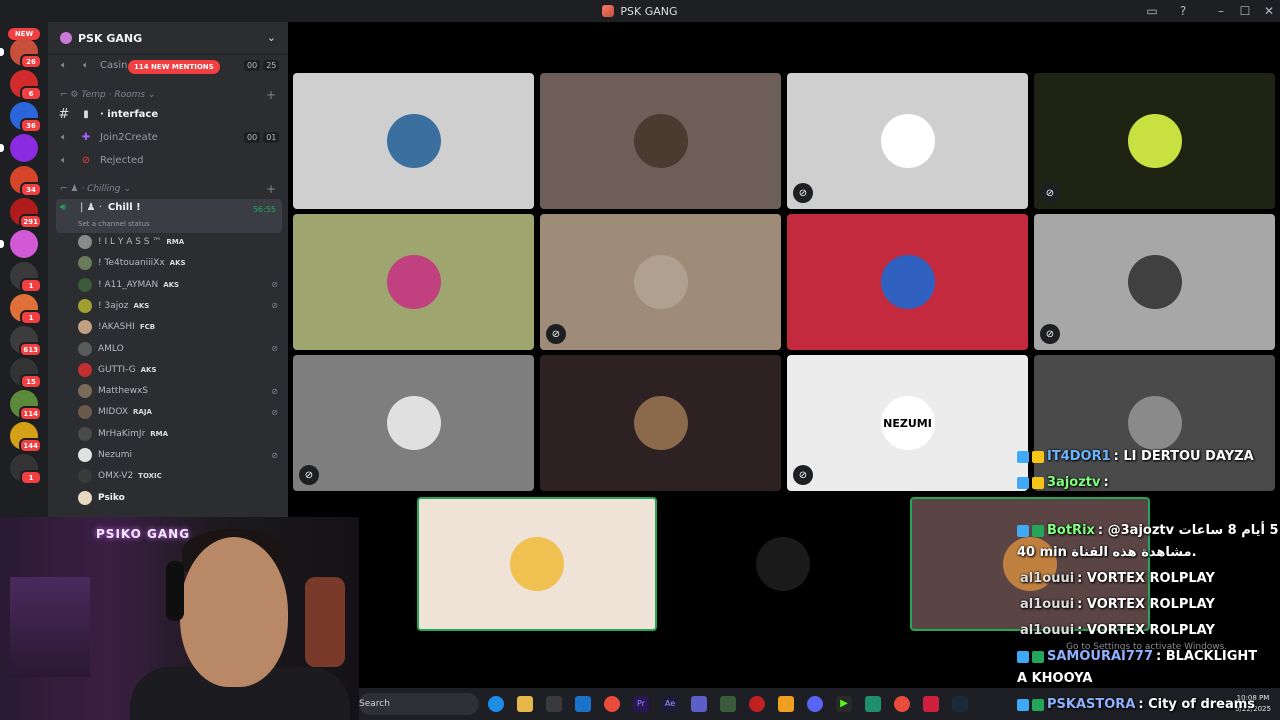  What do you see at coordinates (95, 189) in the screenshot?
I see `category-chilling: ⌐ ♟ · Chilling ⌄` at bounding box center [95, 189].